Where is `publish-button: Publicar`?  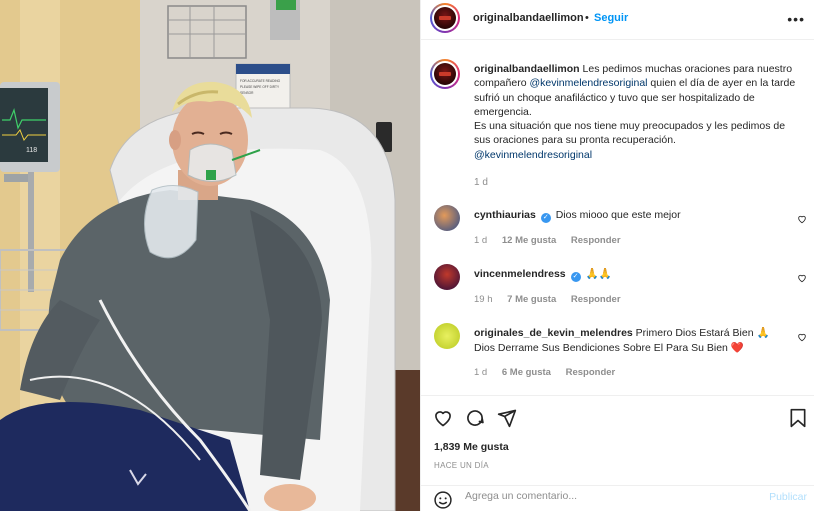 publish-button: Publicar is located at coordinates (788, 497).